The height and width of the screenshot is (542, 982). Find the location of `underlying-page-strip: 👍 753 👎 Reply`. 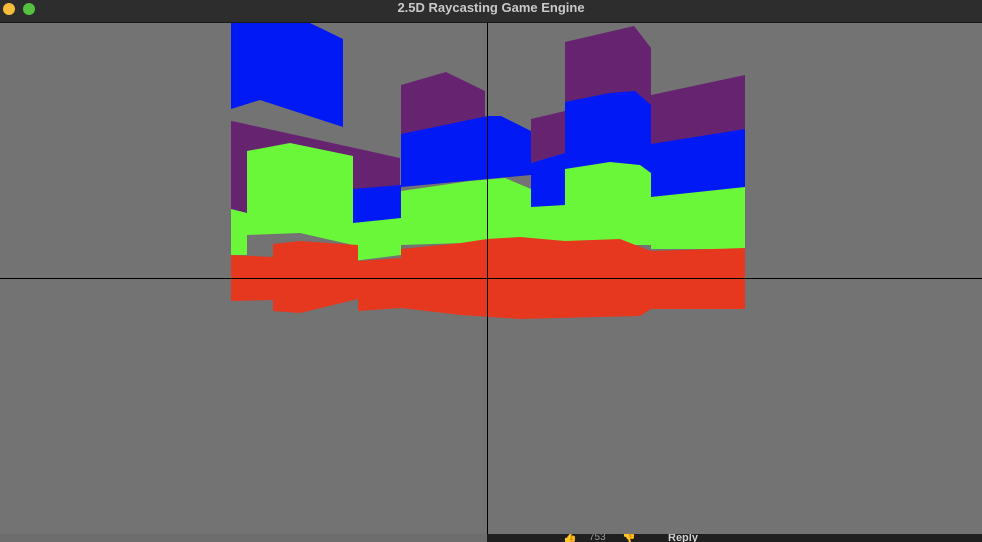

underlying-page-strip: 👍 753 👎 Reply is located at coordinates (491, 538).